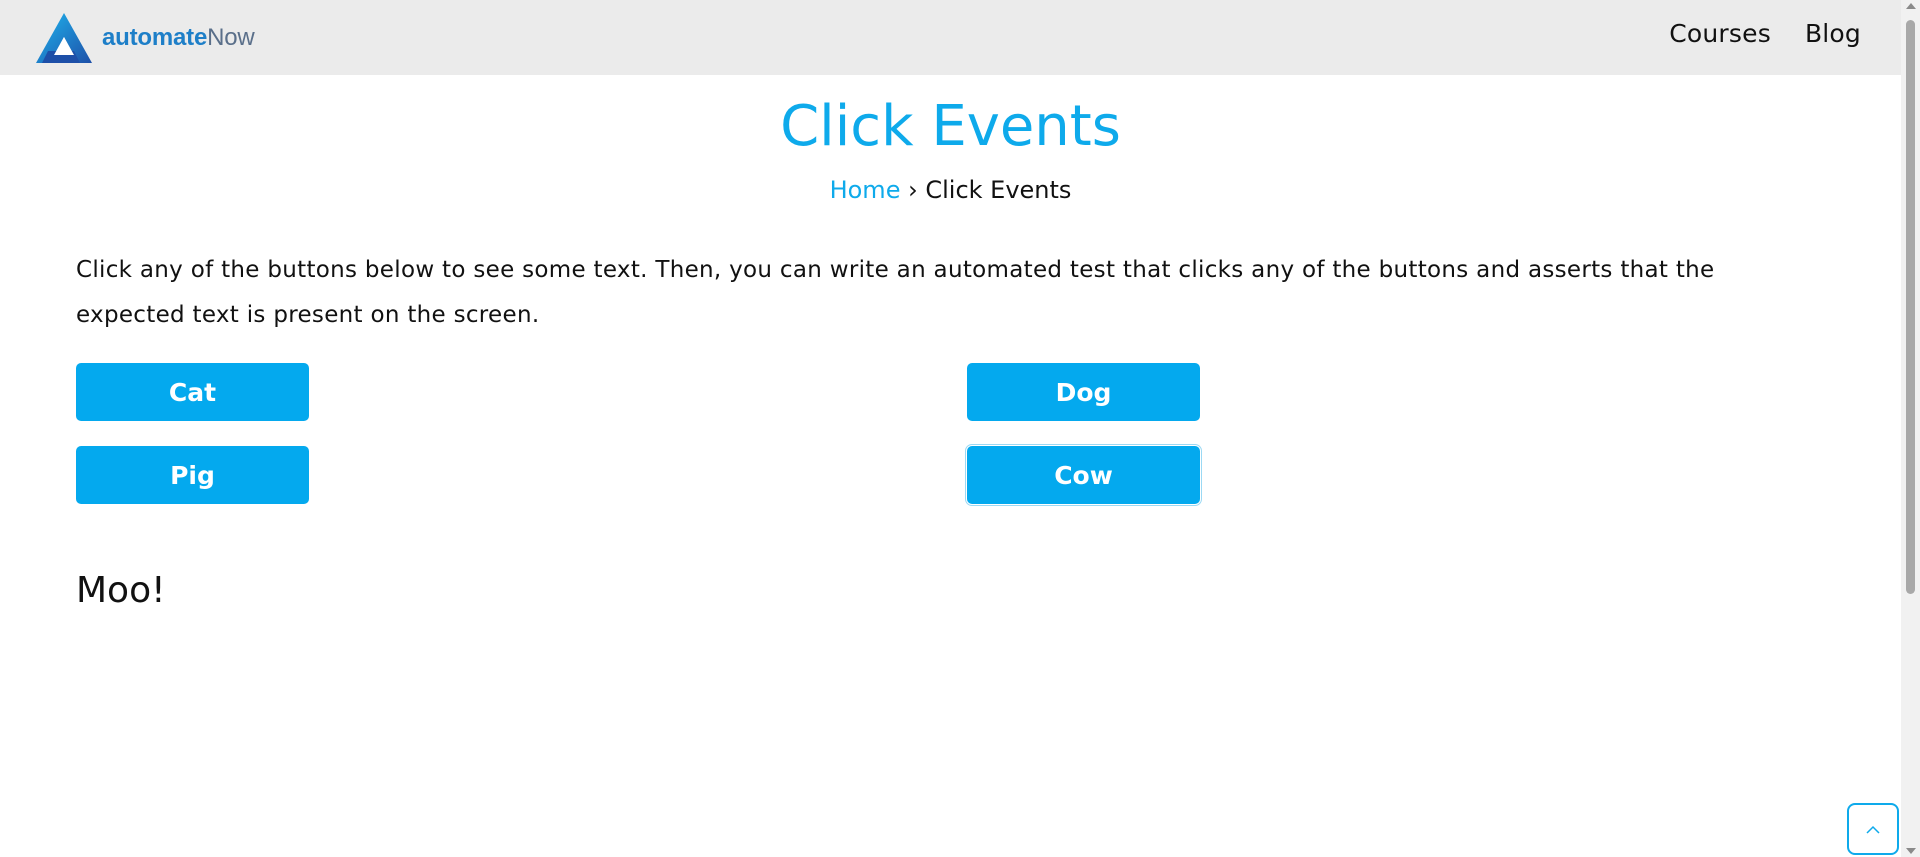 The width and height of the screenshot is (1920, 857). What do you see at coordinates (1910, 307) in the screenshot?
I see `scroll-thumb` at bounding box center [1910, 307].